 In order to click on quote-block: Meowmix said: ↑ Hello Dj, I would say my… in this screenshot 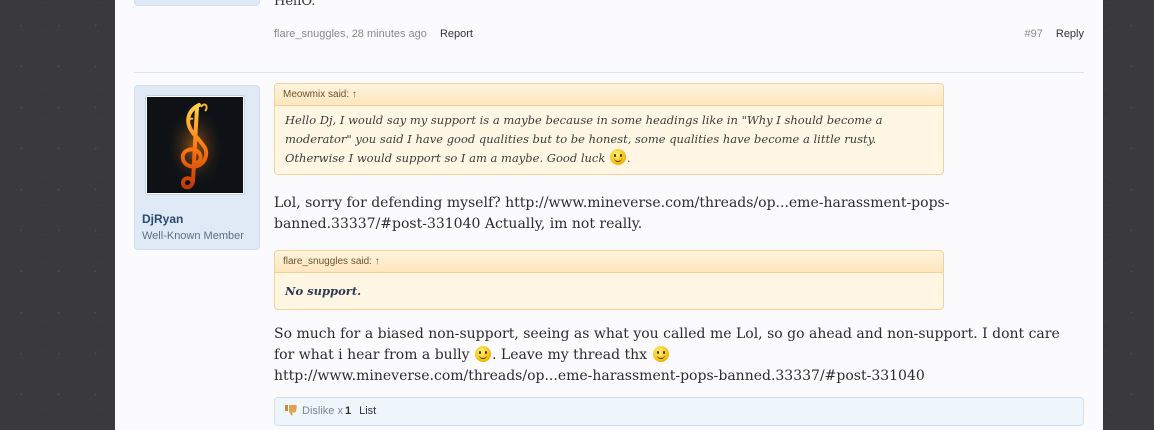, I will do `click(609, 129)`.